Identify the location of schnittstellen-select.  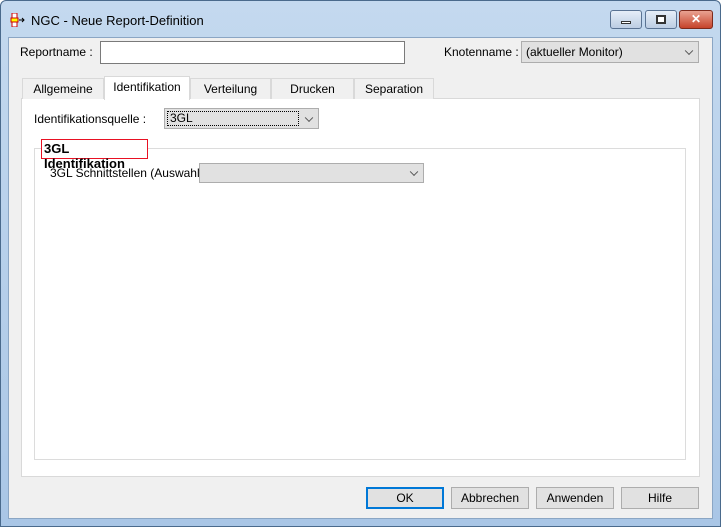
(311, 173).